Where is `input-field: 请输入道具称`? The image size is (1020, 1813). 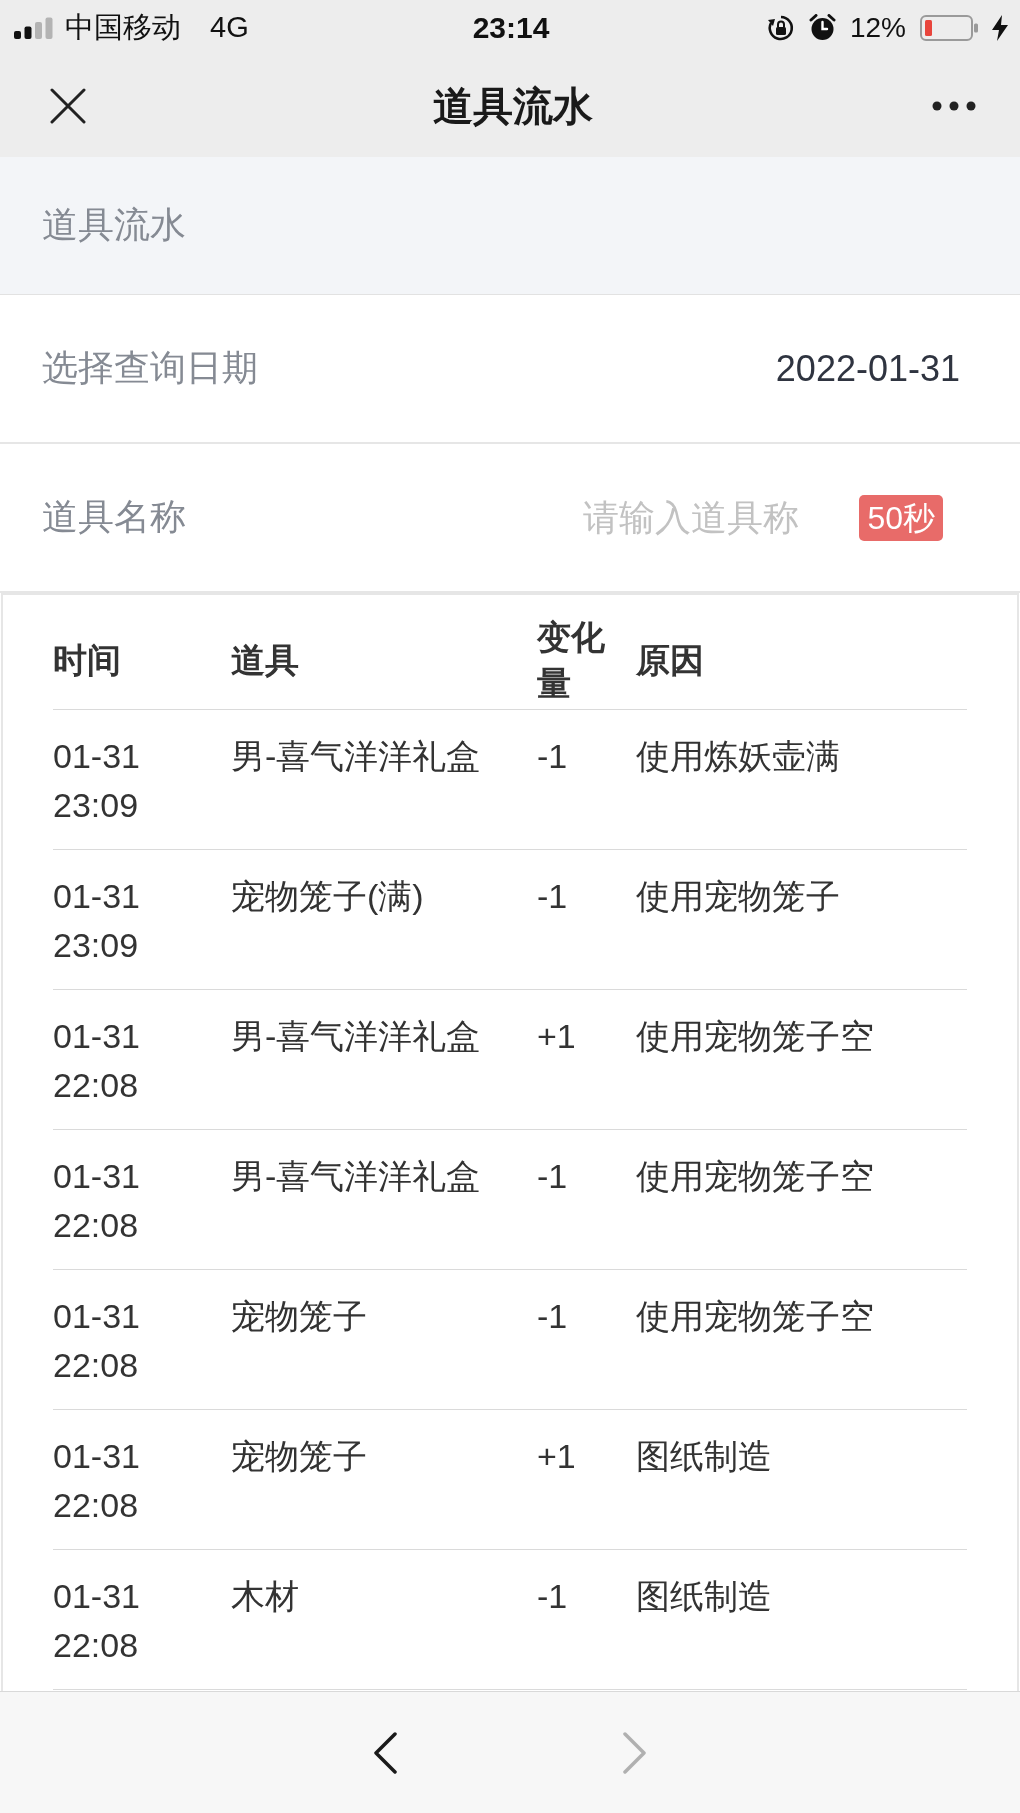
input-field: 请输入道具称 is located at coordinates (701, 517).